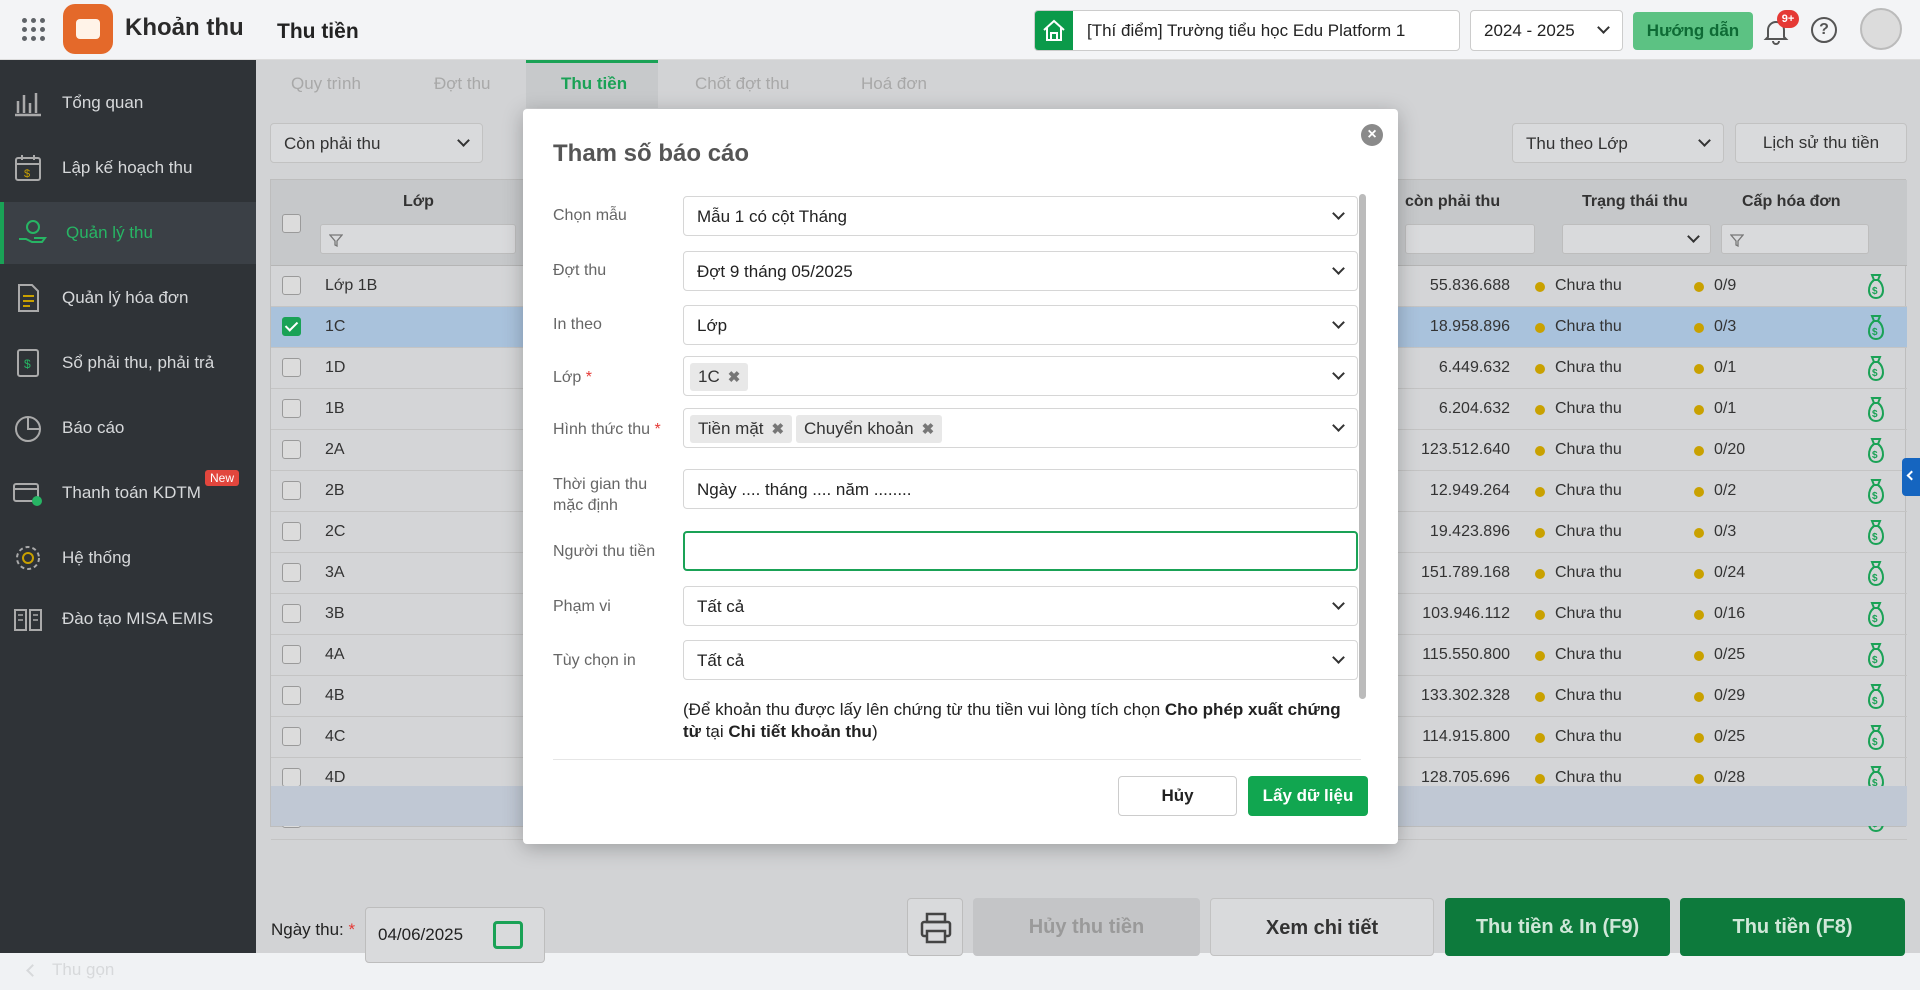  What do you see at coordinates (418, 239) in the screenshot?
I see `class-filter-input` at bounding box center [418, 239].